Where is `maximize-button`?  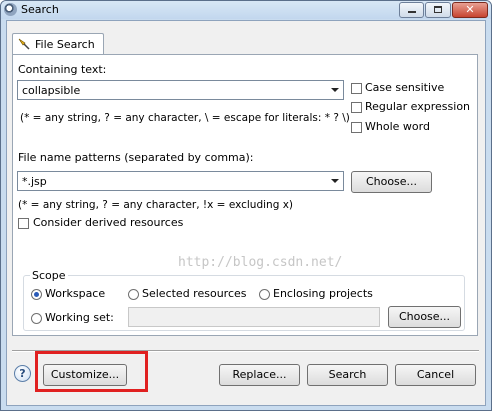
maximize-button is located at coordinates (438, 10).